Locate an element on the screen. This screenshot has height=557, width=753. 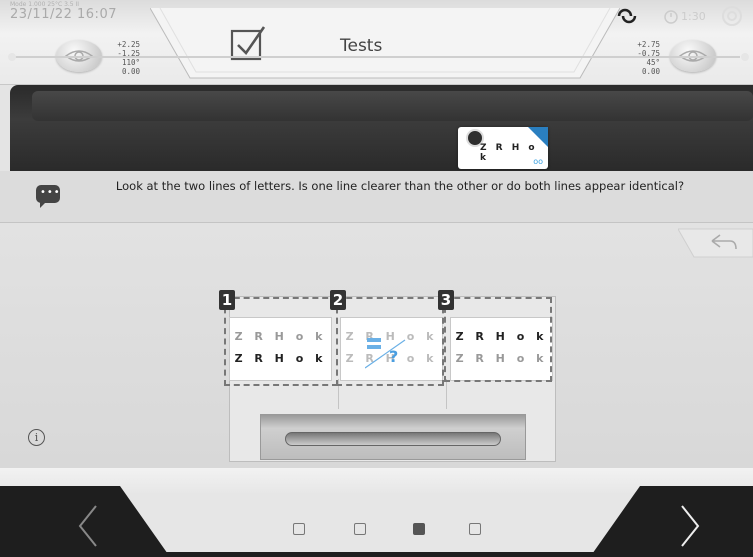
current-test-thumbnail: Z R H o k oo is located at coordinates (503, 148).